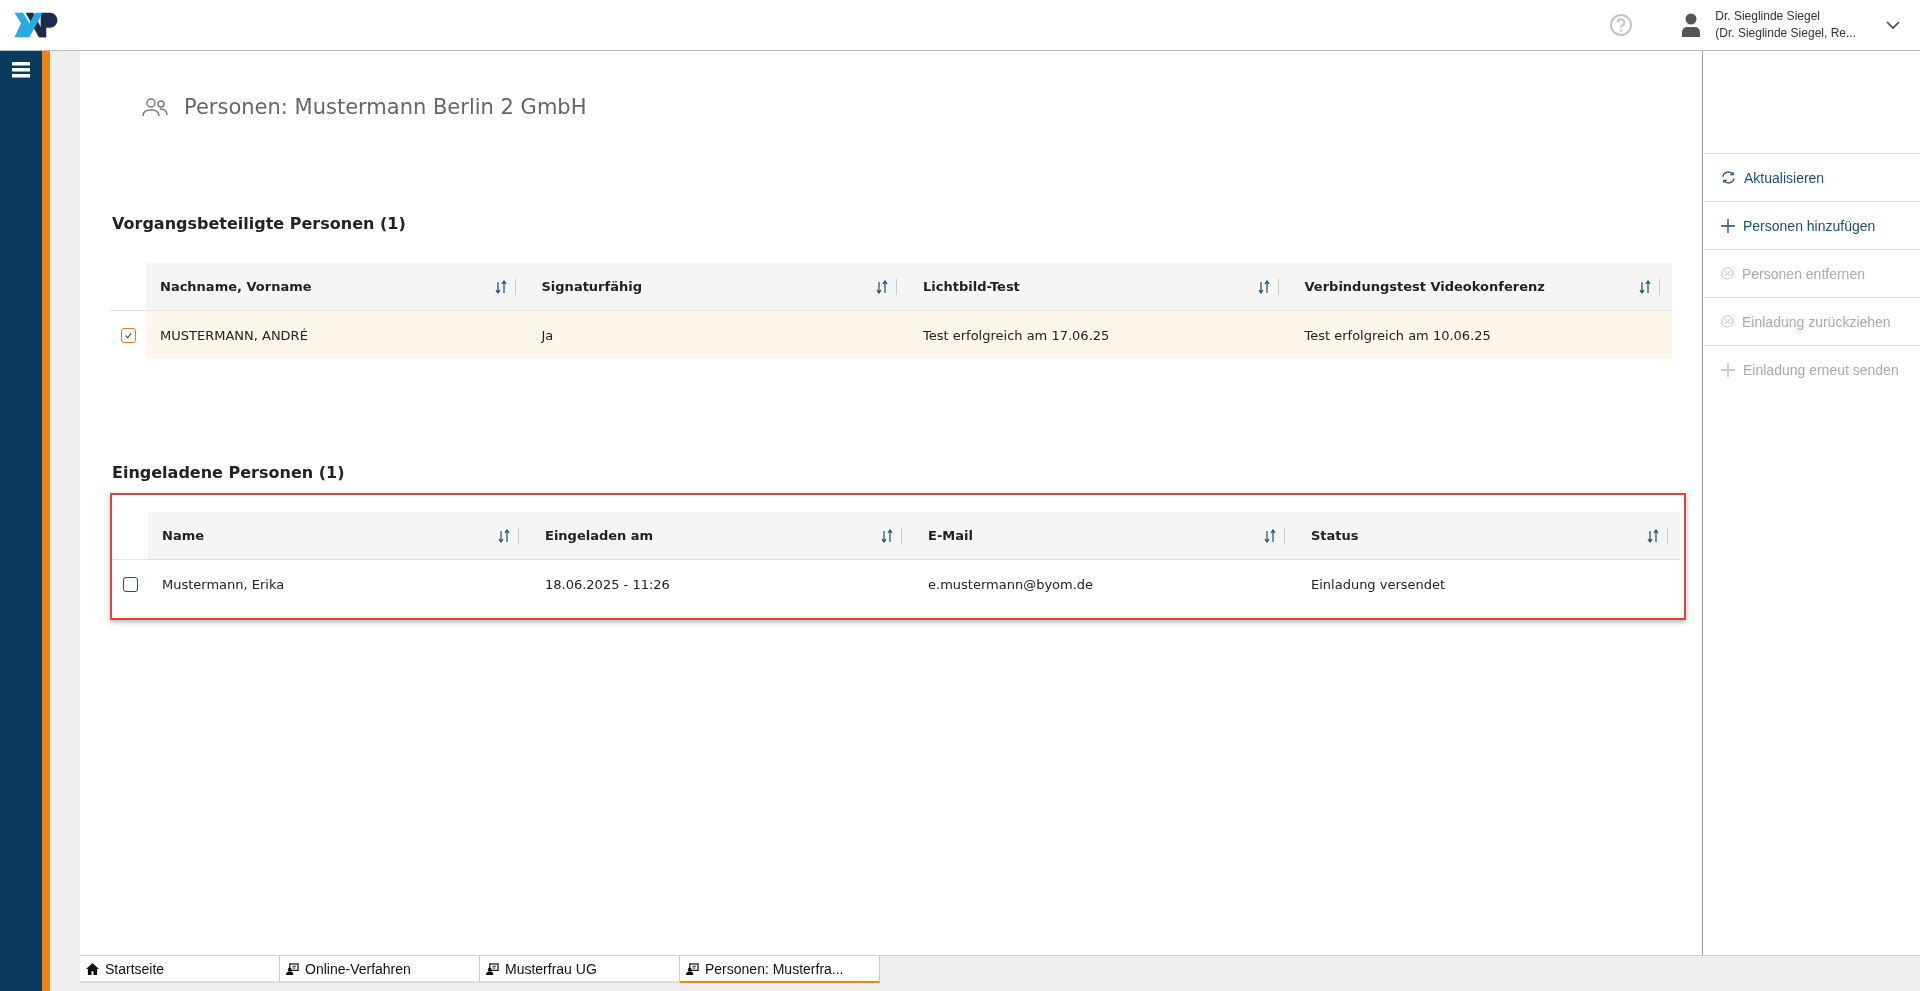 This screenshot has width=1920, height=991. What do you see at coordinates (592, 286) in the screenshot?
I see `column-header: Signaturfähig` at bounding box center [592, 286].